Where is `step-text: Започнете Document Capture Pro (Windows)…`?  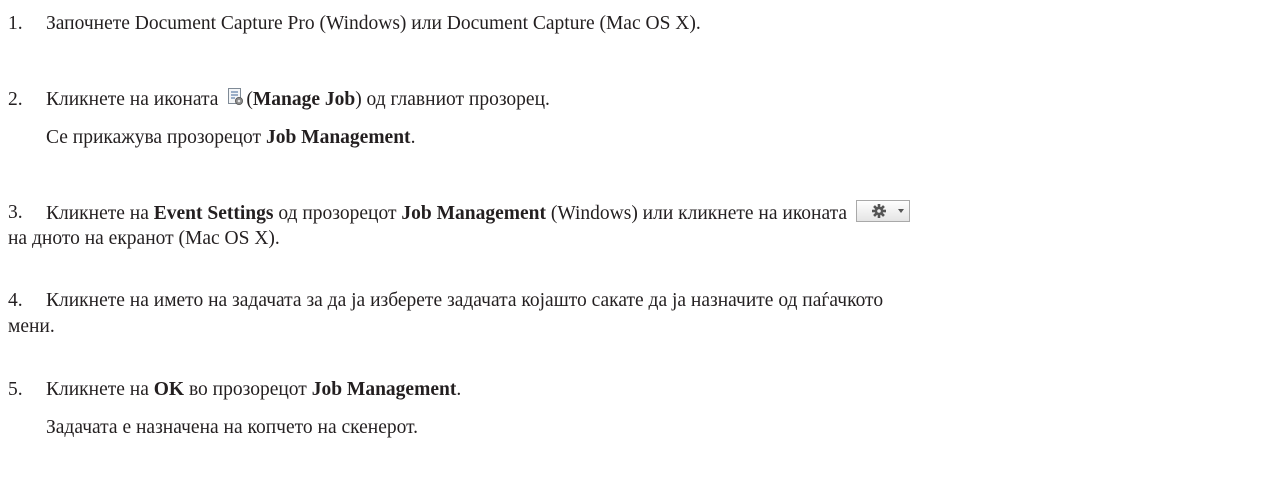
step-text: Започнете Document Capture Pro (Windows)… is located at coordinates (373, 23).